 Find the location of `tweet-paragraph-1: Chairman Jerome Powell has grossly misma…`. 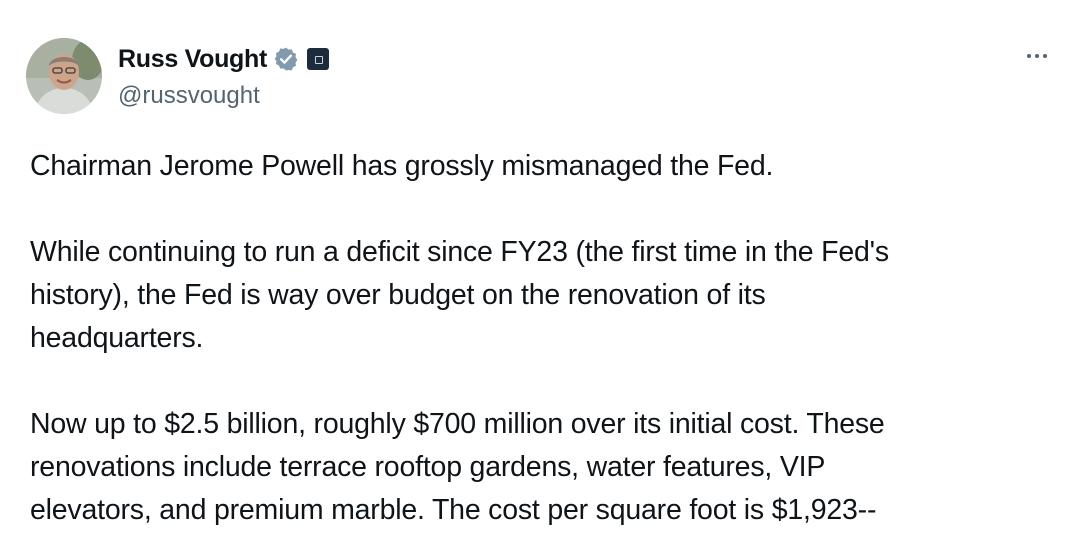

tweet-paragraph-1: Chairman Jerome Powell has grossly misma… is located at coordinates (402, 166).